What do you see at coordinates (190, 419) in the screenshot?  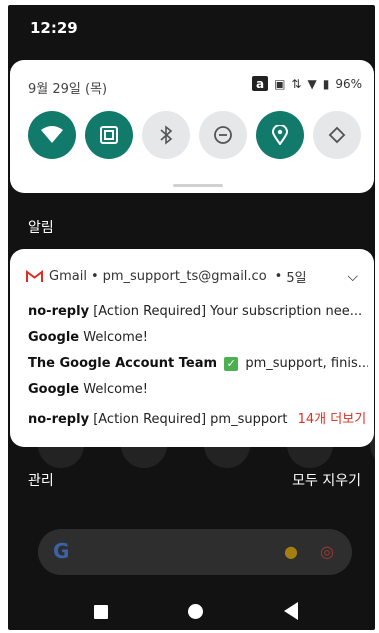 I see `message-text: [Action Required] pm_support` at bounding box center [190, 419].